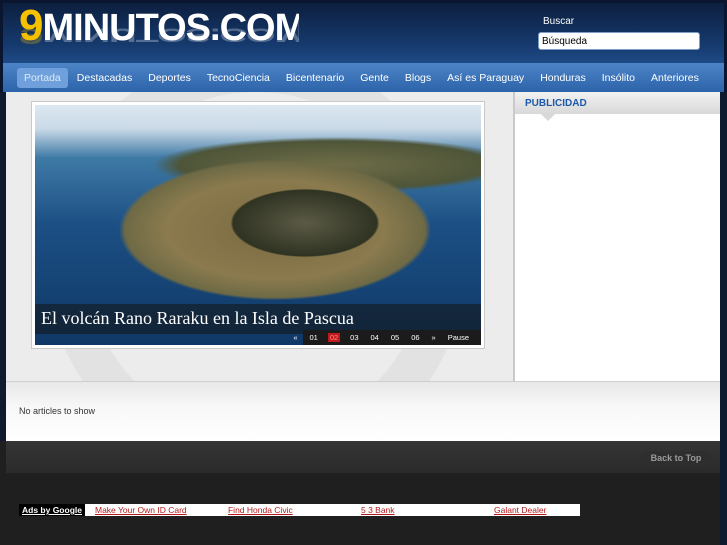  I want to click on ads-by-google-link: Ads by Google, so click(52, 510).